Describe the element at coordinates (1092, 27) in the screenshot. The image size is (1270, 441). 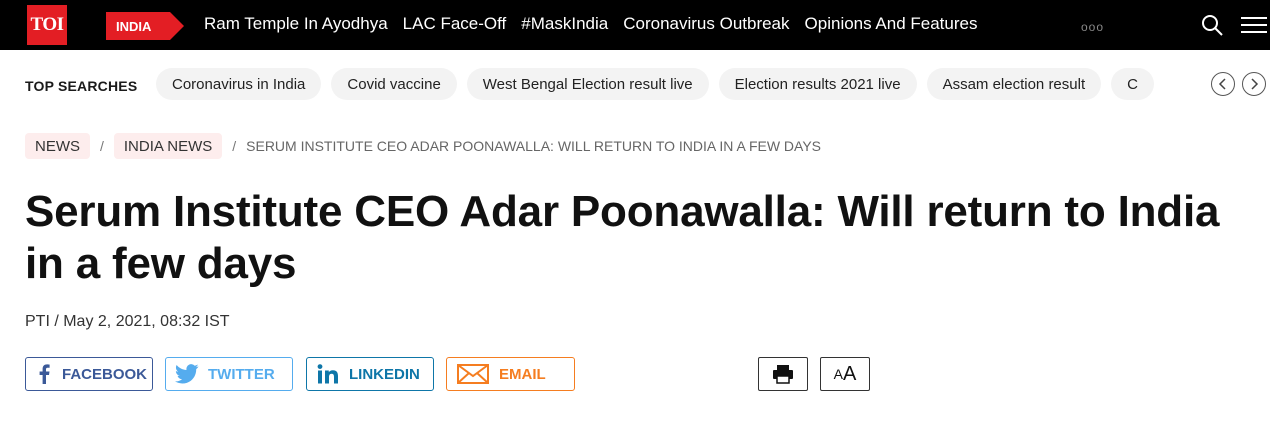
I see `more-nav-icon: ooo` at that location.